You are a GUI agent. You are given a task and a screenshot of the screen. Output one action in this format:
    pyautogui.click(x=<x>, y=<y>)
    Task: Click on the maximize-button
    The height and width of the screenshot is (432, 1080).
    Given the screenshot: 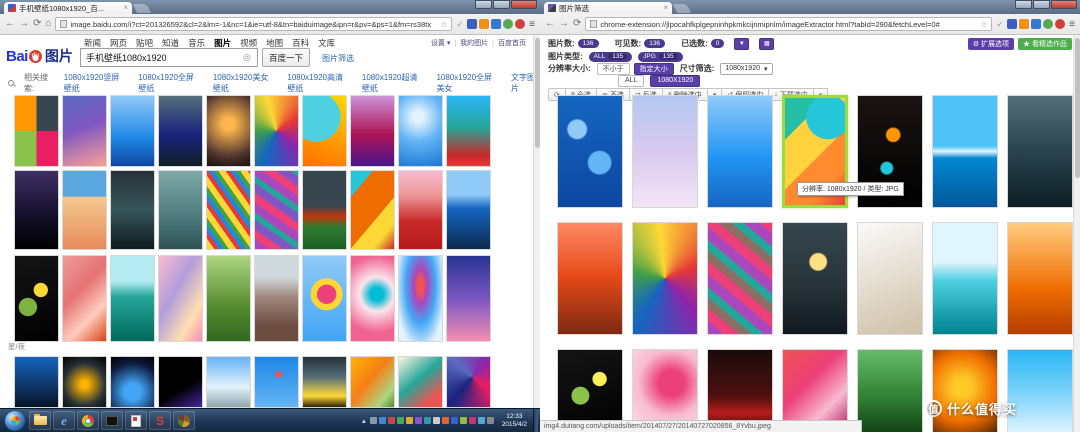 What is the action you would take?
    pyautogui.click(x=1041, y=4)
    